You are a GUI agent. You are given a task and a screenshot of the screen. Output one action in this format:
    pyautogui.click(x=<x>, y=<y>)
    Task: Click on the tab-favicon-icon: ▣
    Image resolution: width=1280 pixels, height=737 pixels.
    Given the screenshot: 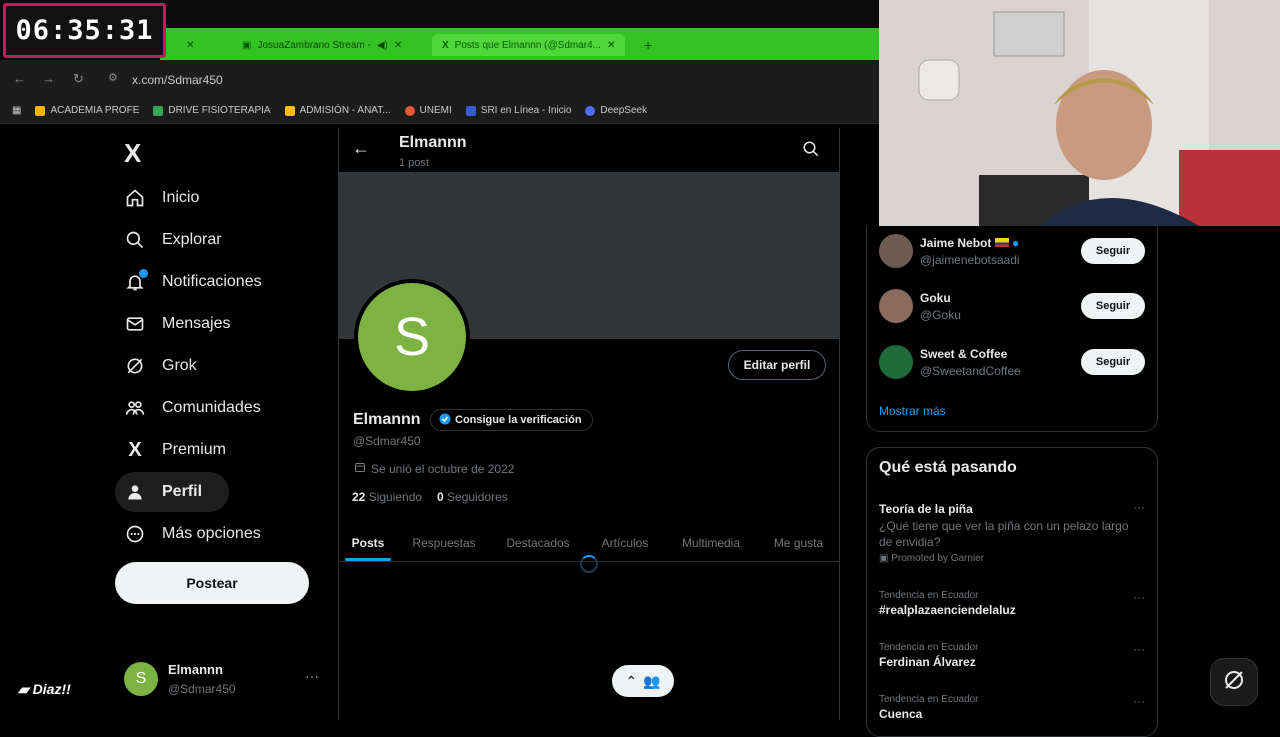 What is the action you would take?
    pyautogui.click(x=247, y=45)
    